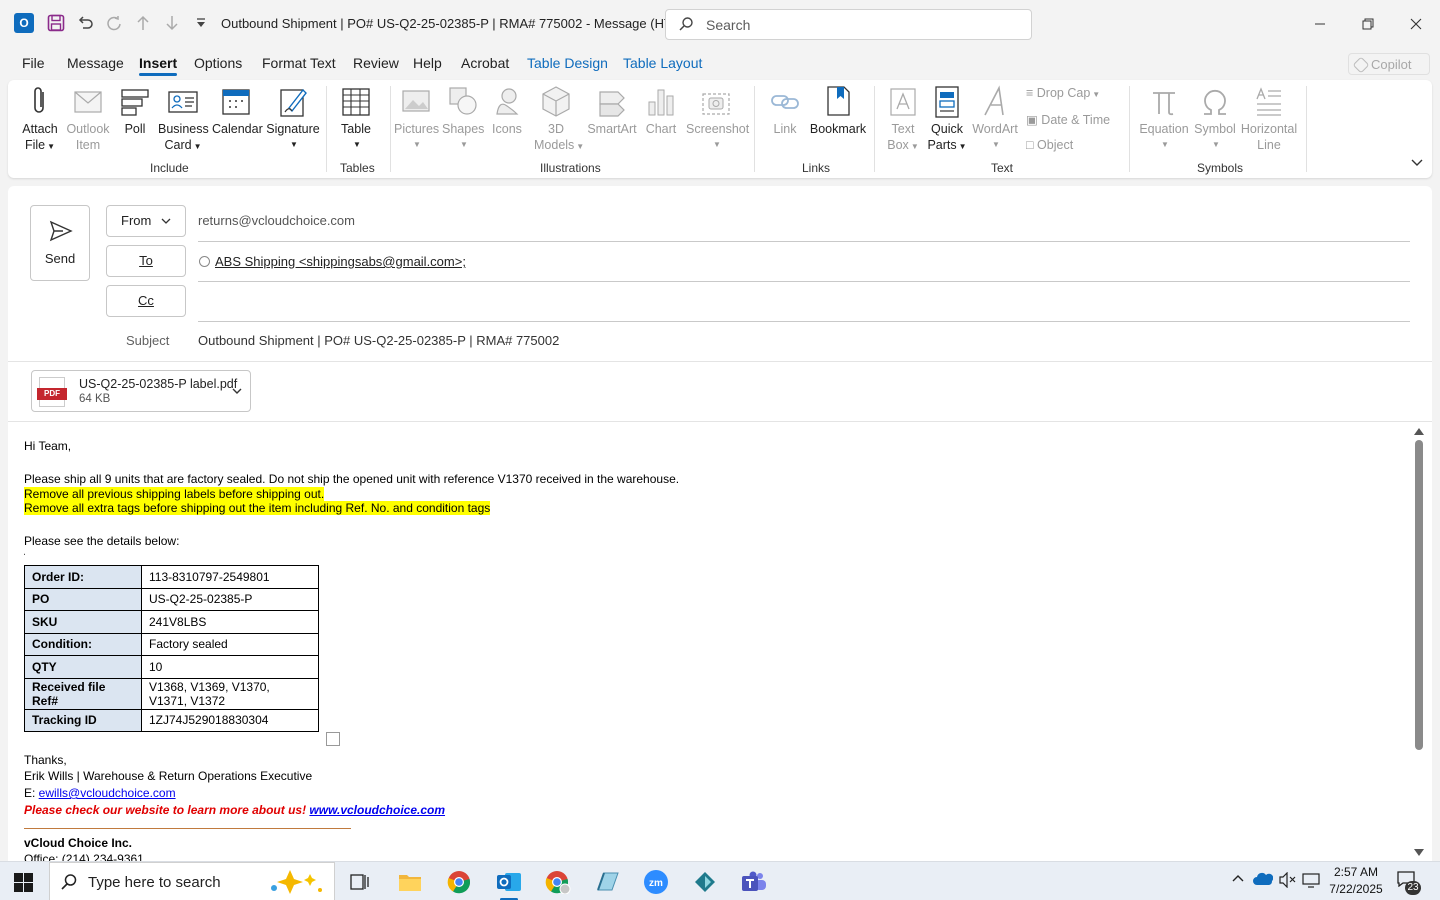  Describe the element at coordinates (410, 882) in the screenshot. I see `file-explorer-icon` at that location.